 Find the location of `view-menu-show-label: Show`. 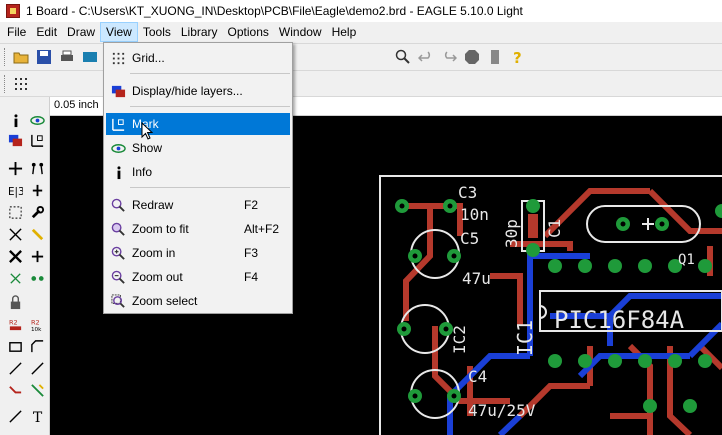

view-menu-show-label: Show is located at coordinates (147, 148).